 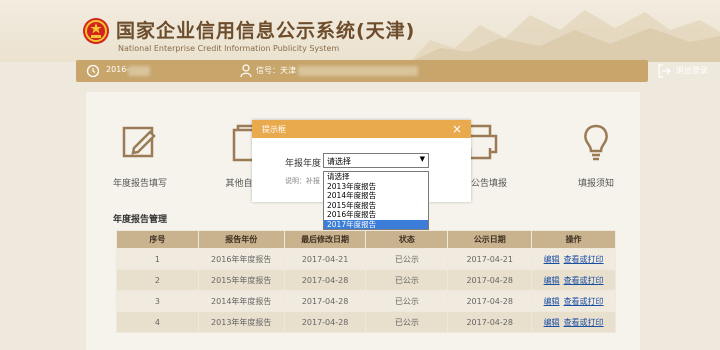 I want to click on dropdown-option: 2015年度报告, so click(x=376, y=206).